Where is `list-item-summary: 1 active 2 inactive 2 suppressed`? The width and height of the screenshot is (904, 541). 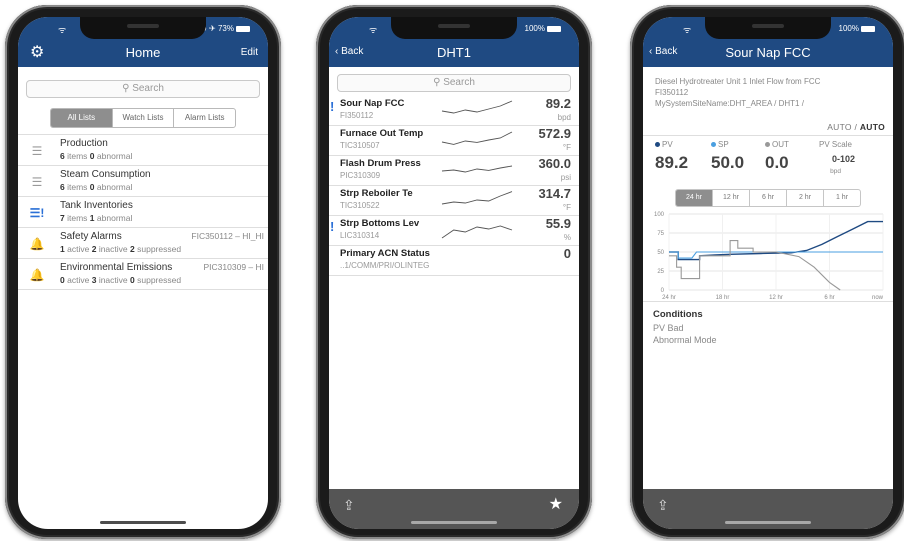 list-item-summary: 1 active 2 inactive 2 suppressed is located at coordinates (121, 249).